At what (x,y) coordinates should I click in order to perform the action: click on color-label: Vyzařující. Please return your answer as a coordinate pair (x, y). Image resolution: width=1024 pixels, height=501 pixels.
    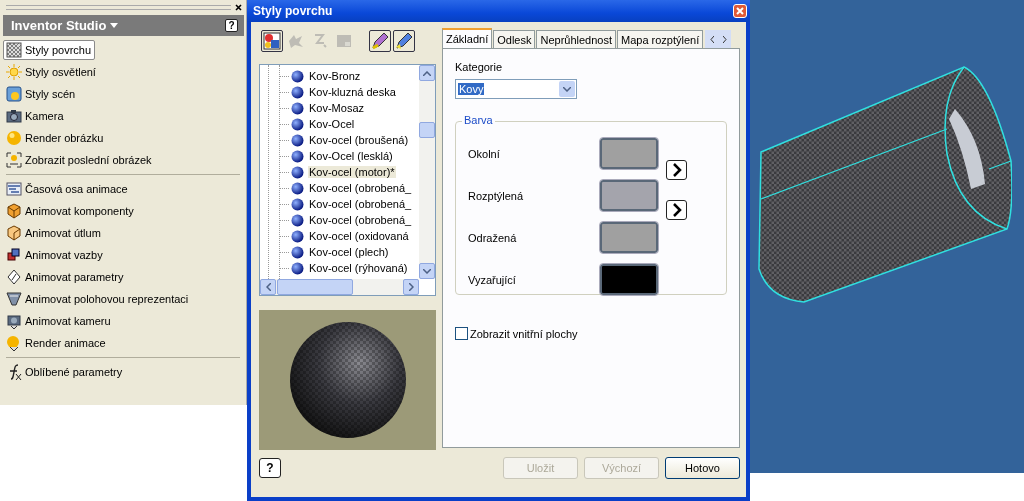
    Looking at the image, I should click on (492, 279).